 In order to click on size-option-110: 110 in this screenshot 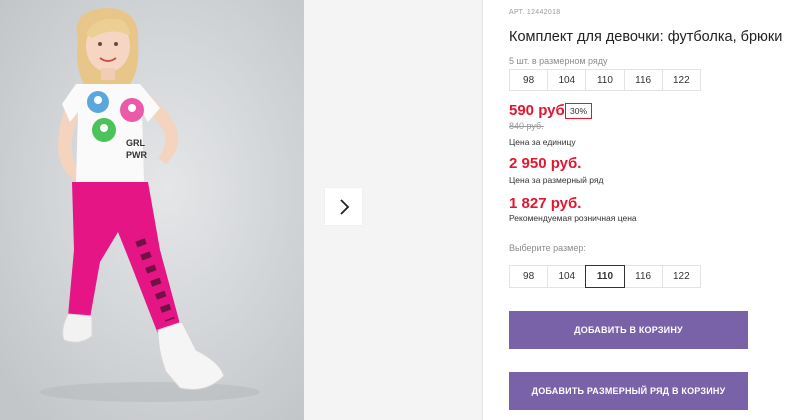, I will do `click(605, 276)`.